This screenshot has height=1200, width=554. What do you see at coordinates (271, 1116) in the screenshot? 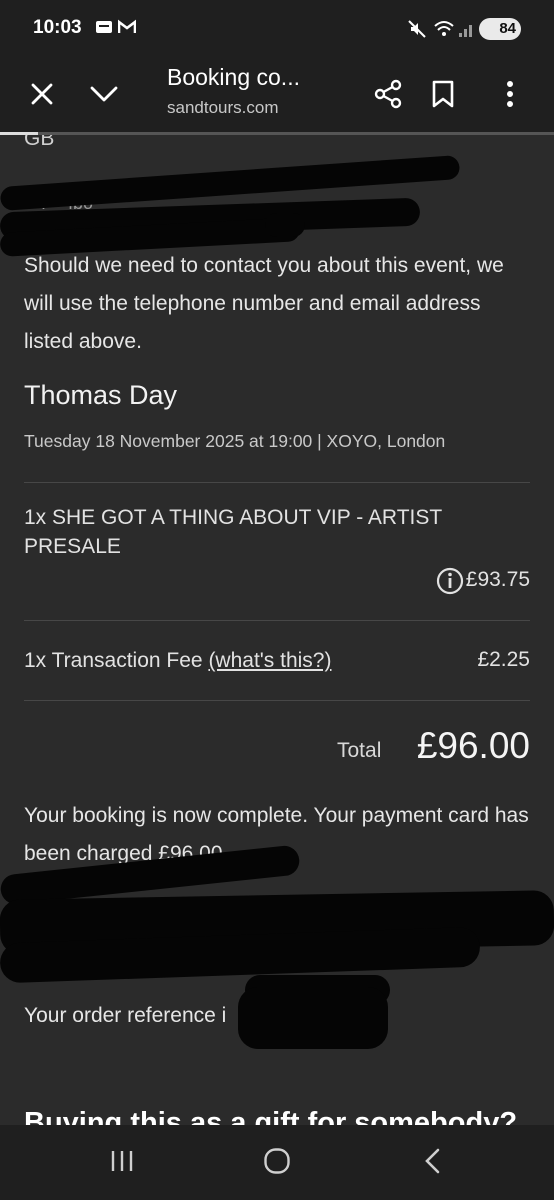
I see `gift-heading: Buying this as a gift for somebody?` at bounding box center [271, 1116].